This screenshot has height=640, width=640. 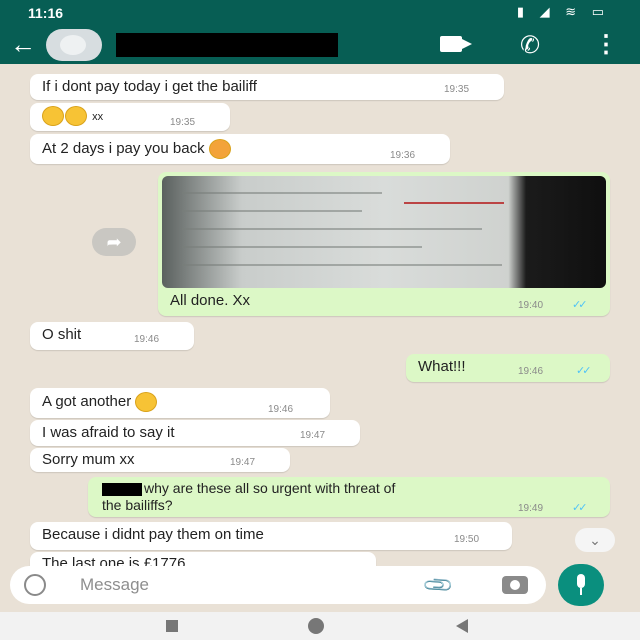 What do you see at coordinates (531, 508) in the screenshot?
I see `message-time: 19:49` at bounding box center [531, 508].